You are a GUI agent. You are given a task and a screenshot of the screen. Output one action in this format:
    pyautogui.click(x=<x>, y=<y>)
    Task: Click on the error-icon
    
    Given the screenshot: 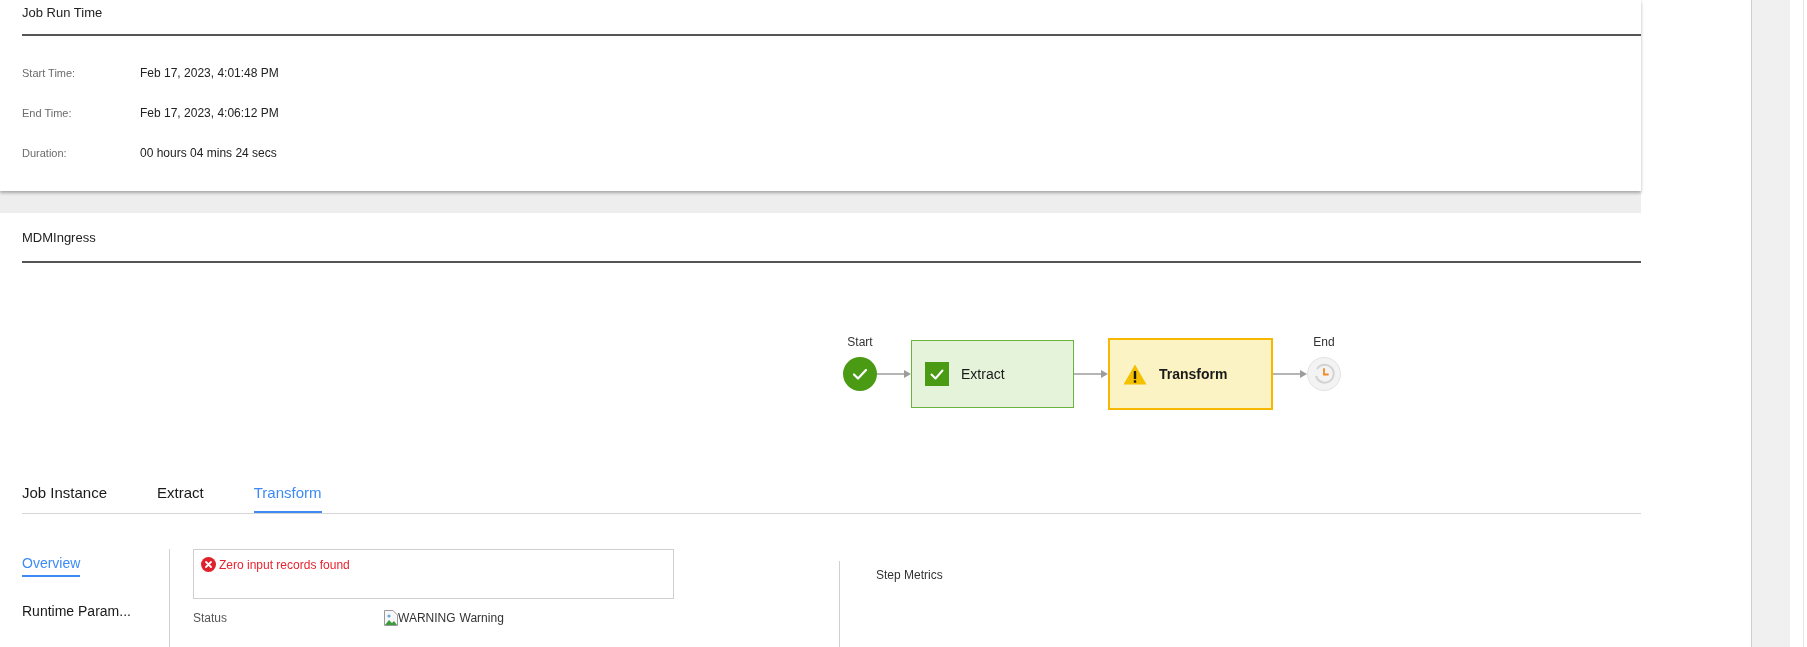 What is the action you would take?
    pyautogui.click(x=208, y=564)
    